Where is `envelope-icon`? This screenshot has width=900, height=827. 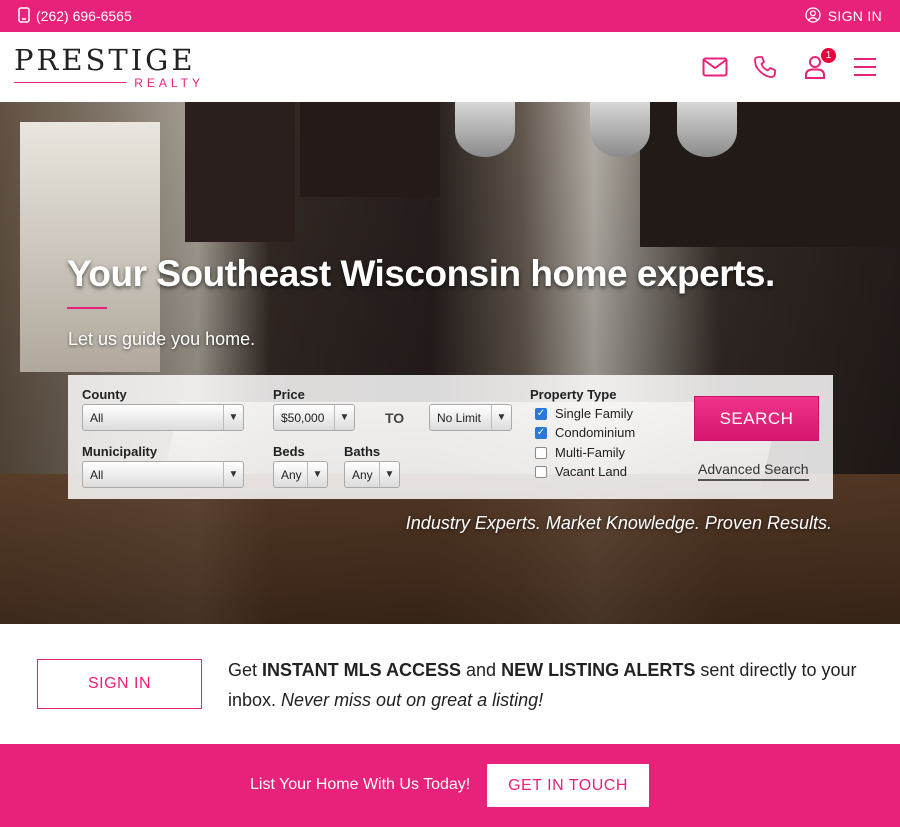 envelope-icon is located at coordinates (715, 67).